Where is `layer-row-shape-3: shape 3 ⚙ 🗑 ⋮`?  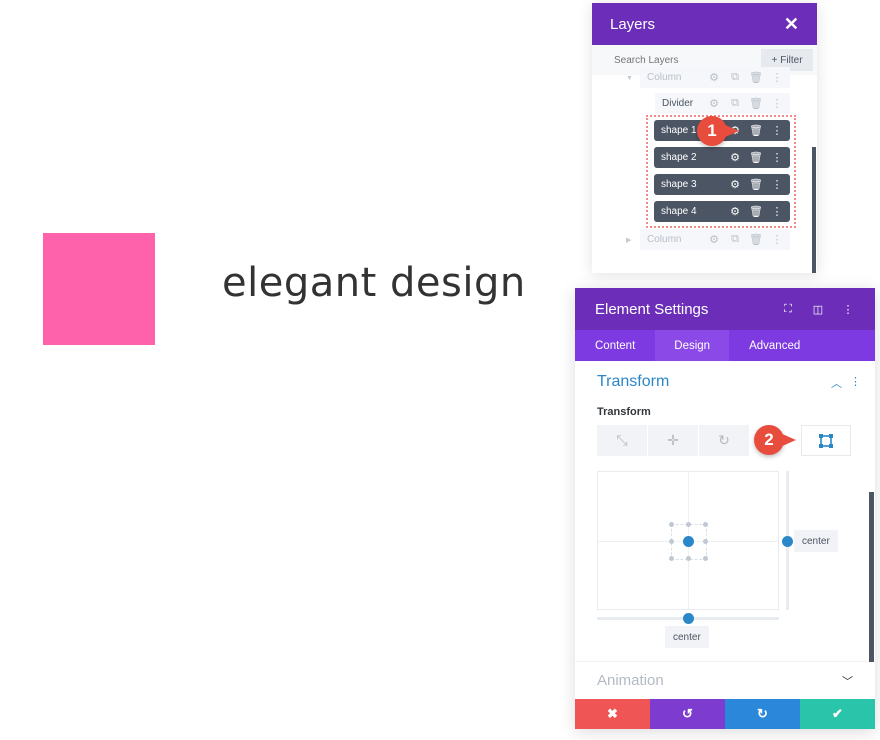 layer-row-shape-3: shape 3 ⚙ 🗑 ⋮ is located at coordinates (722, 184).